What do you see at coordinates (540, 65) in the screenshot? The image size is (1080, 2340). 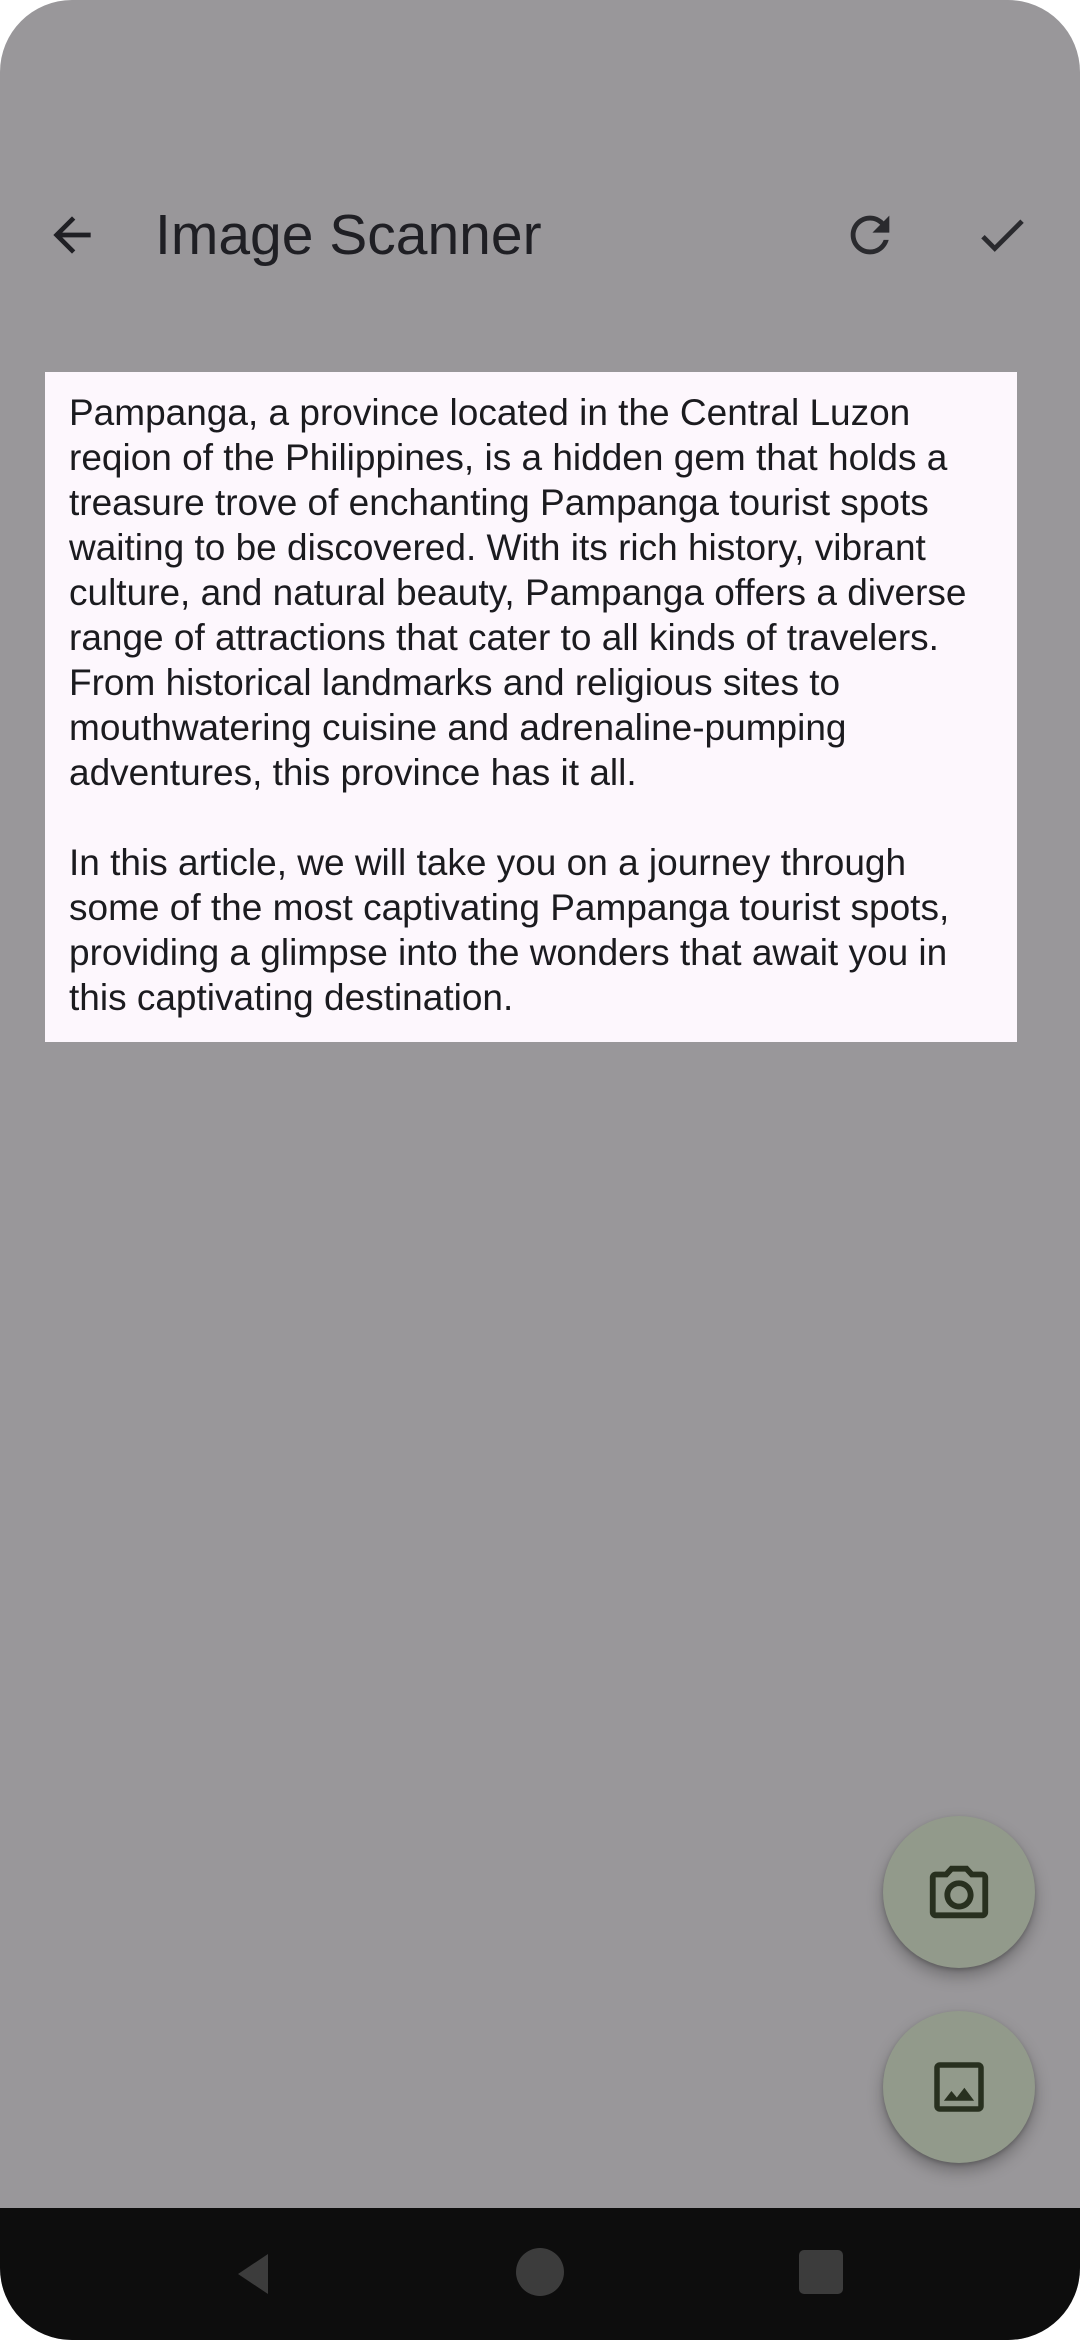 I see `status-bar` at bounding box center [540, 65].